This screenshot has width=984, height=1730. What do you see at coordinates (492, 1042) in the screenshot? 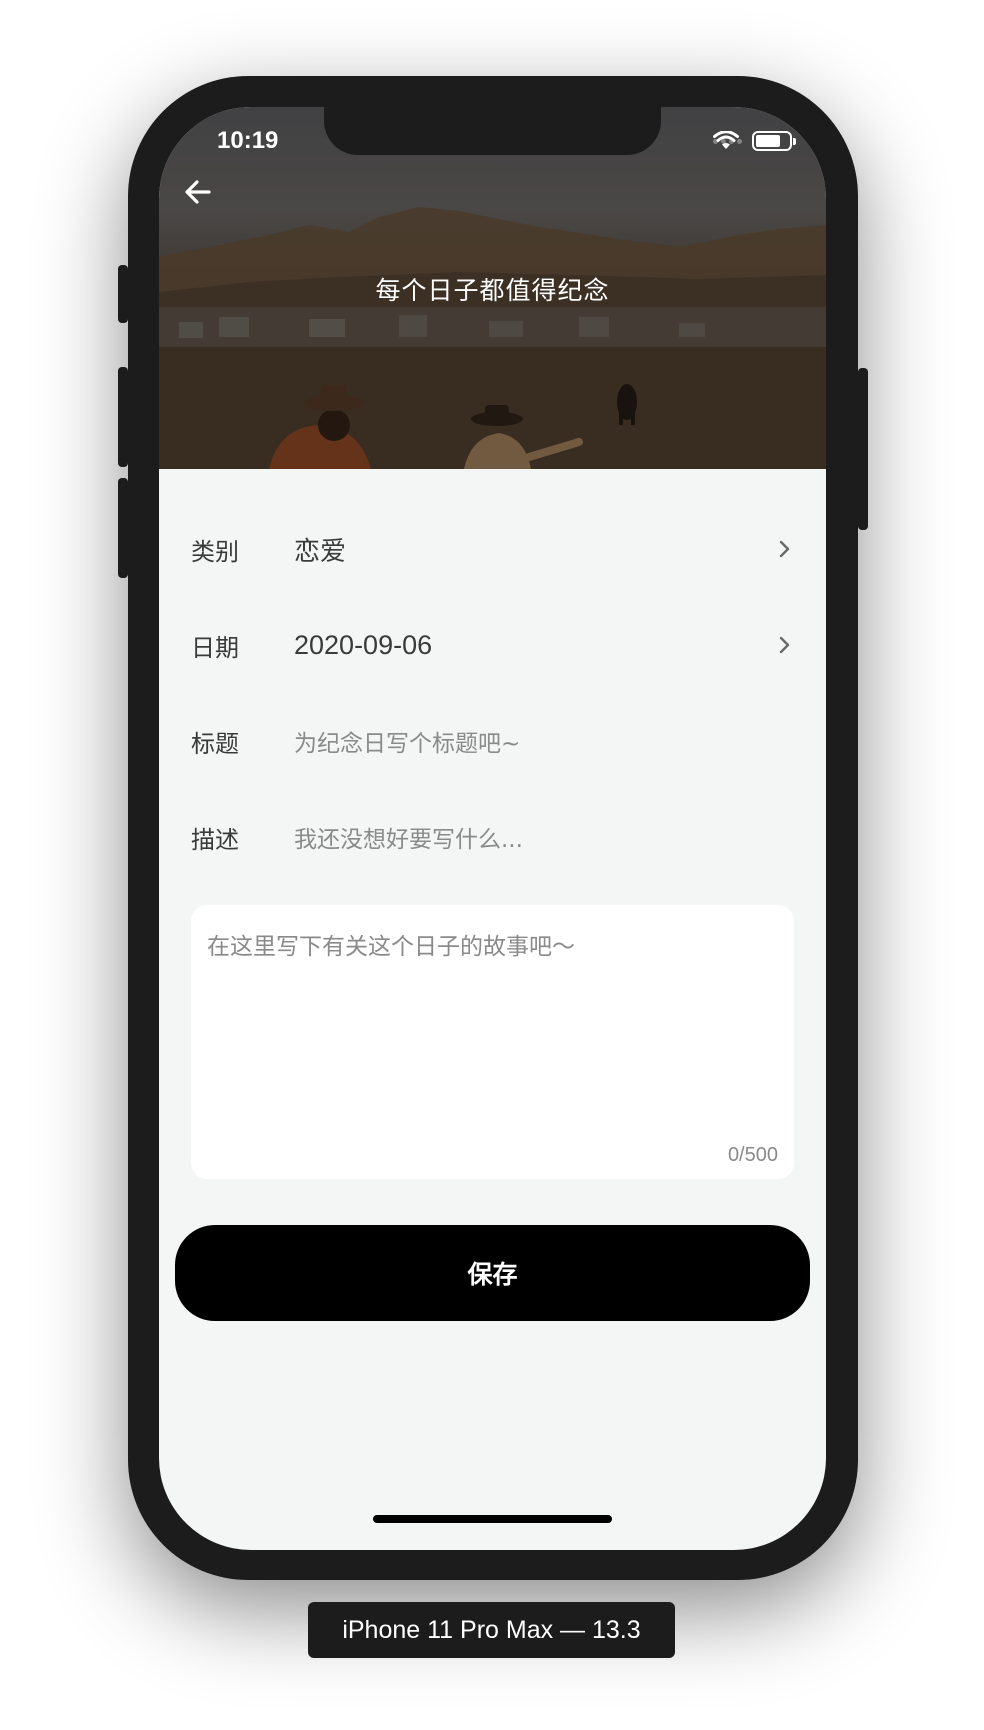
I see `story-textarea: 在这里写下有关这个日子的故事吧～ 0/500` at bounding box center [492, 1042].